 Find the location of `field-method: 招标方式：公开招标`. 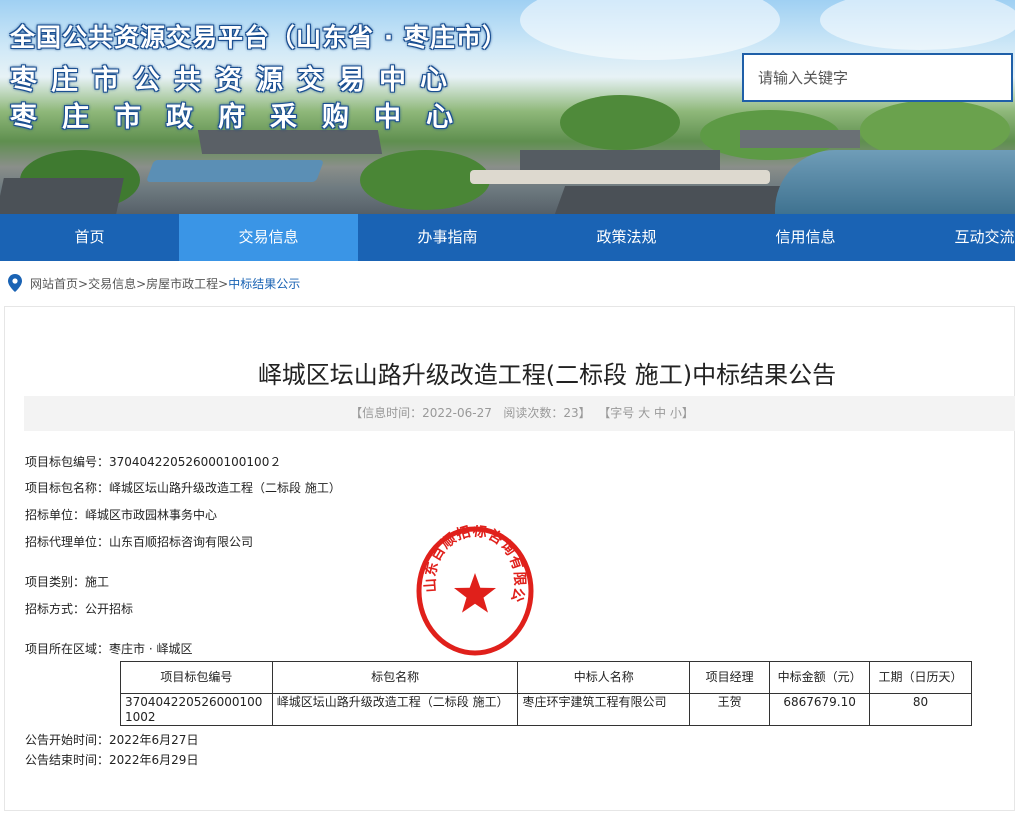

field-method: 招标方式：公开招标 is located at coordinates (79, 609).